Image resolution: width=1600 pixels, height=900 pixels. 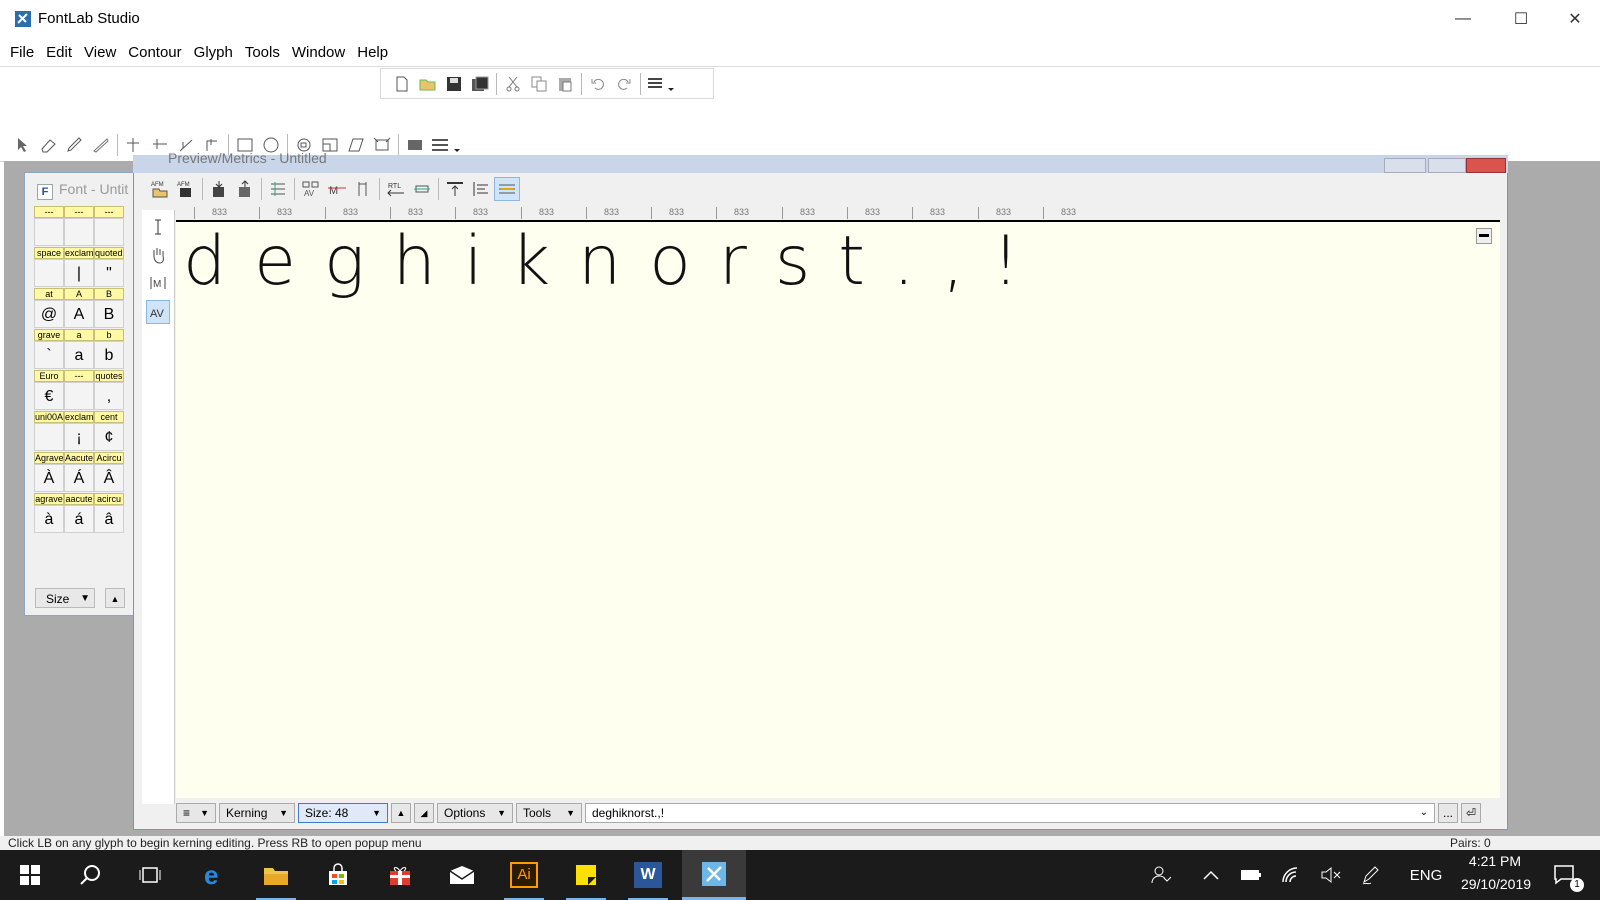 What do you see at coordinates (49, 355) in the screenshot?
I see `glyph-cell: `` at bounding box center [49, 355].